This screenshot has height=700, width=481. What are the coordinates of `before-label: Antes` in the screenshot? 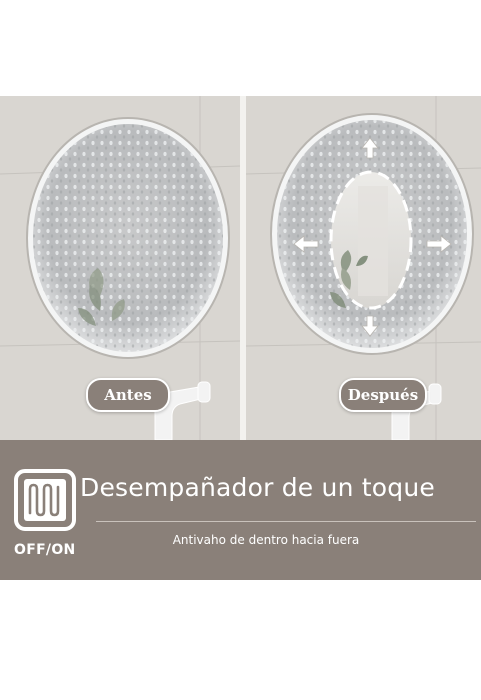 It's located at (128, 395).